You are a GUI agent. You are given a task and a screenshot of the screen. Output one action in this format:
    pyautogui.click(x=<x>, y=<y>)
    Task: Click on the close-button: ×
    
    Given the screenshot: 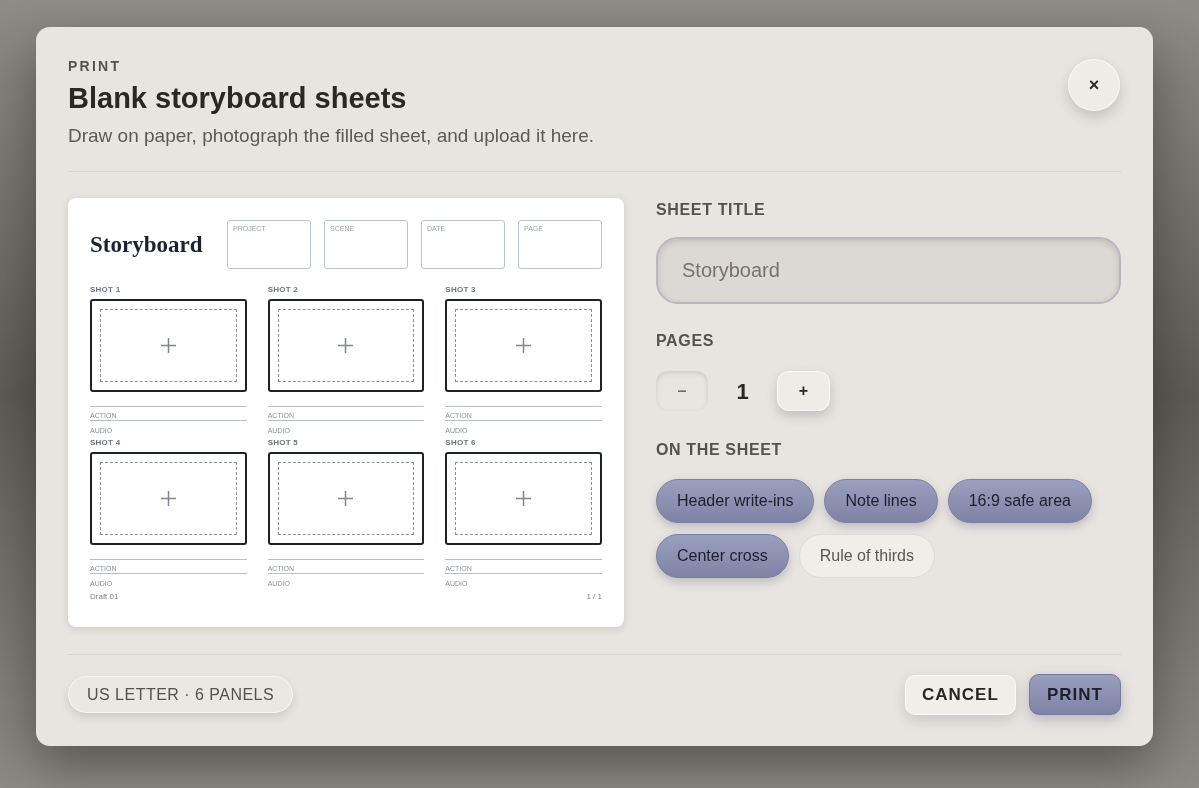 What is the action you would take?
    pyautogui.click(x=1094, y=85)
    